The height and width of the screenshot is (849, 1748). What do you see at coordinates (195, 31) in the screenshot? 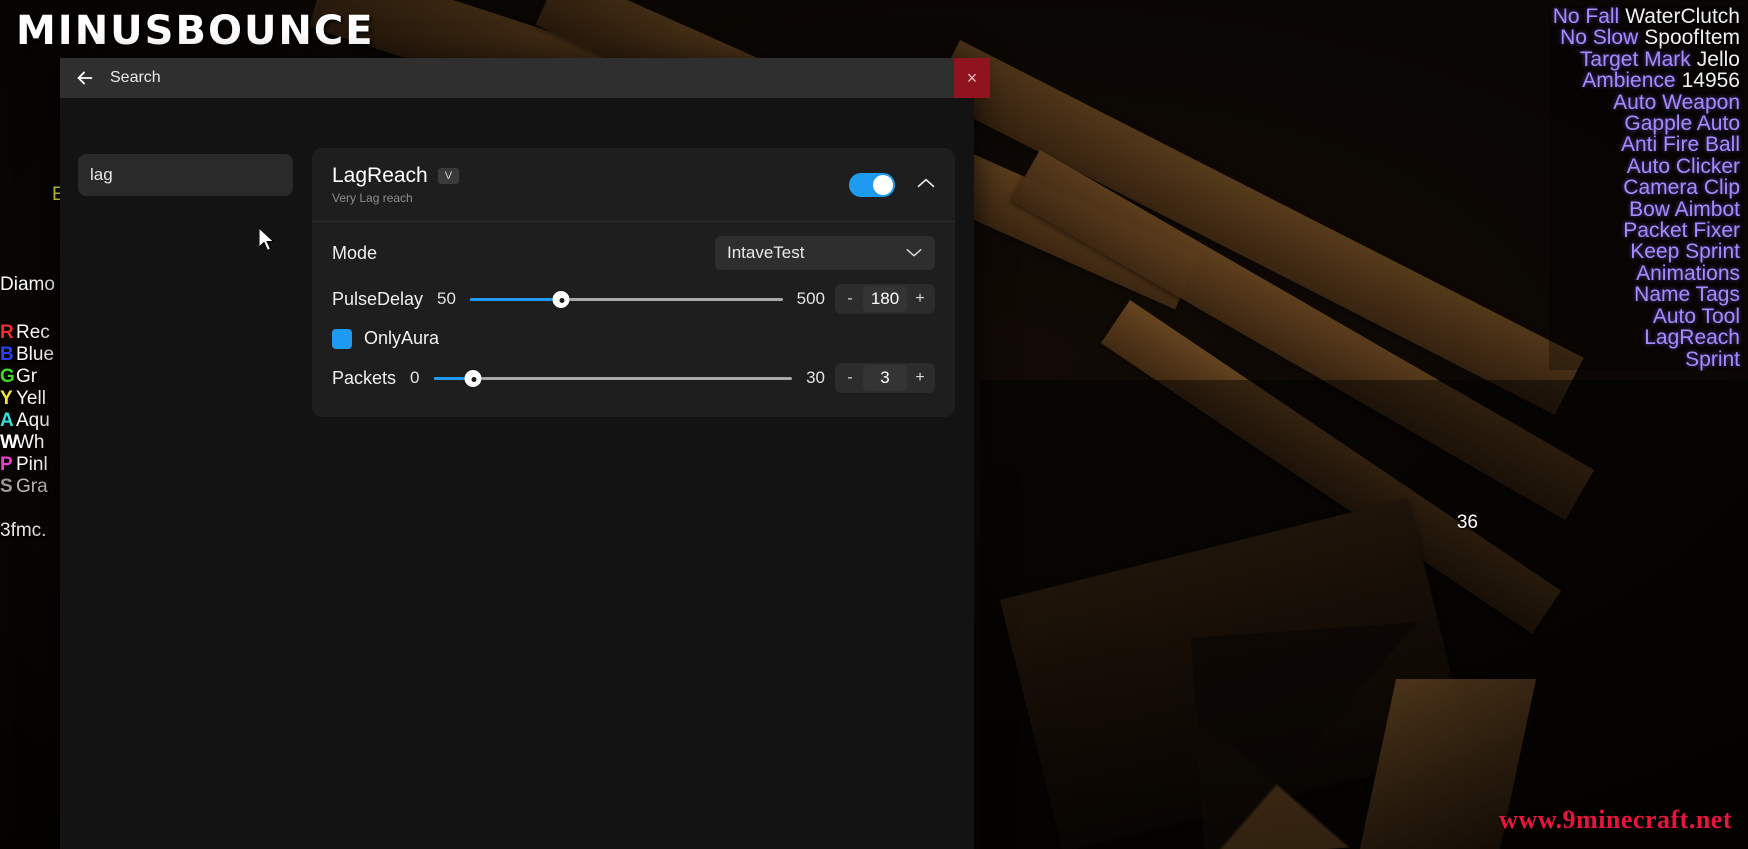
I see `app-logo: MINUSBOUNCE` at bounding box center [195, 31].